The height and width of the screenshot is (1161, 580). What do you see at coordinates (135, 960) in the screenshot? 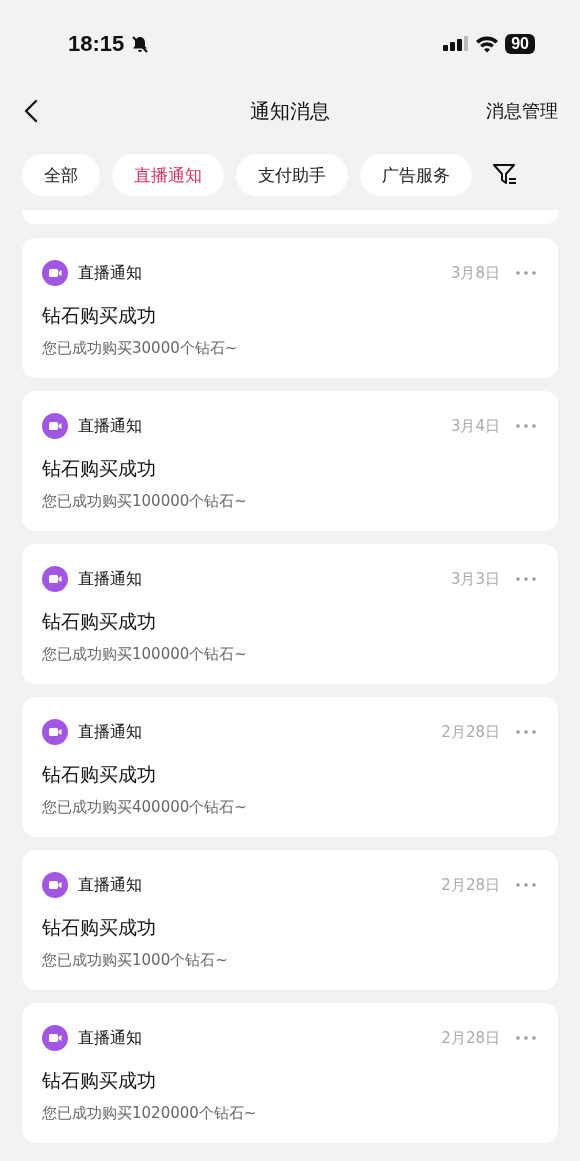
I see `notification-body: 您已成功购买1000个钻石~` at bounding box center [135, 960].